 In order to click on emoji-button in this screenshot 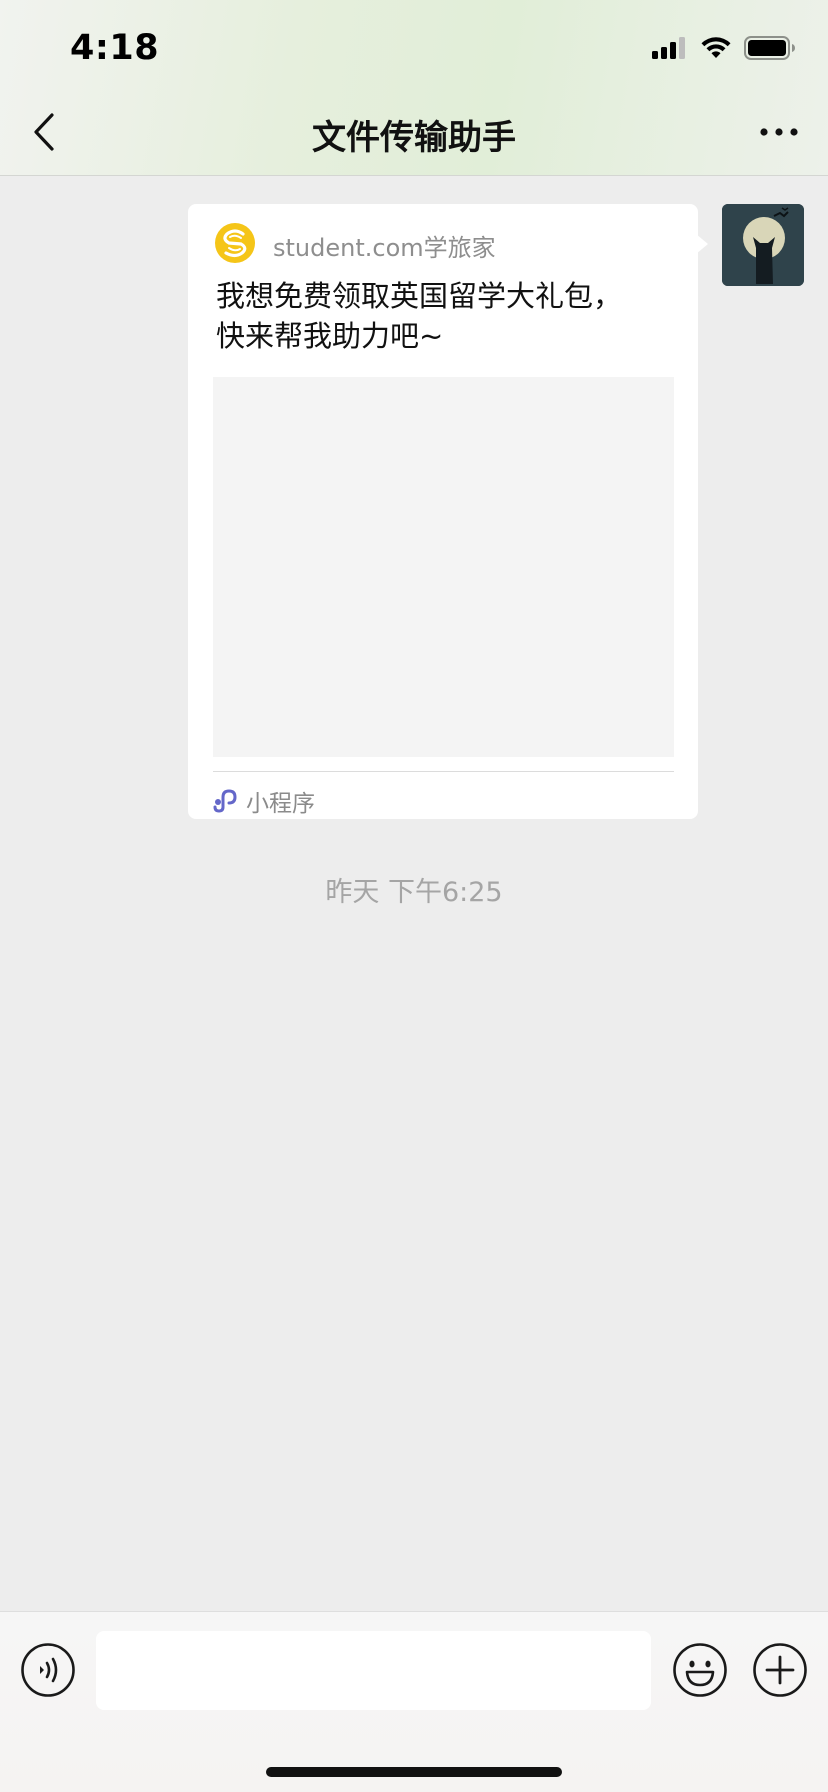, I will do `click(700, 1670)`.